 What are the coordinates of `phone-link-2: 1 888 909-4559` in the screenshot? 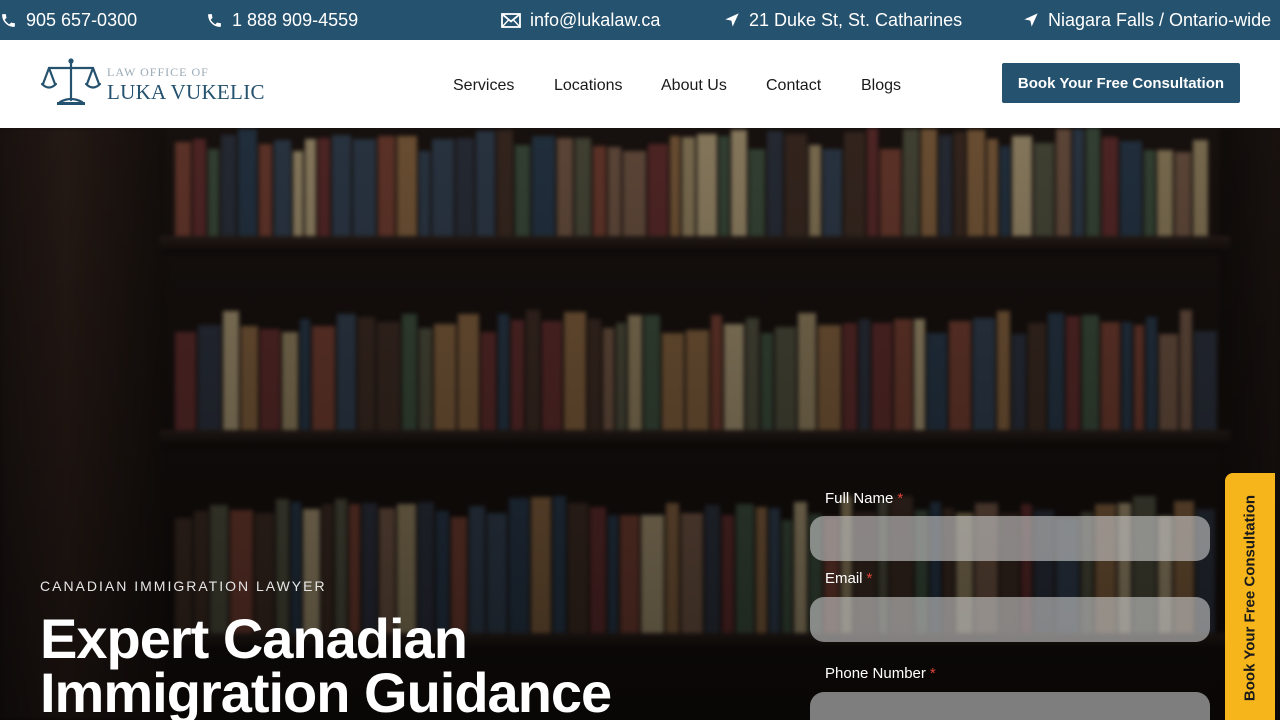 It's located at (282, 20).